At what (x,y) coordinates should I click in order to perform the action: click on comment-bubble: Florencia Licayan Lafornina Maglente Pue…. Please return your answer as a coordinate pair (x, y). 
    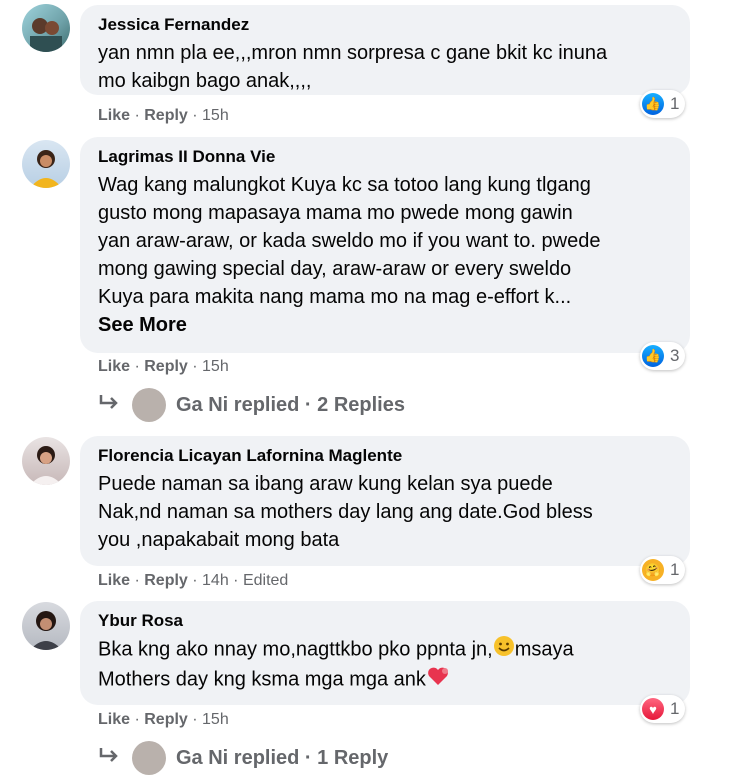
    Looking at the image, I should click on (385, 501).